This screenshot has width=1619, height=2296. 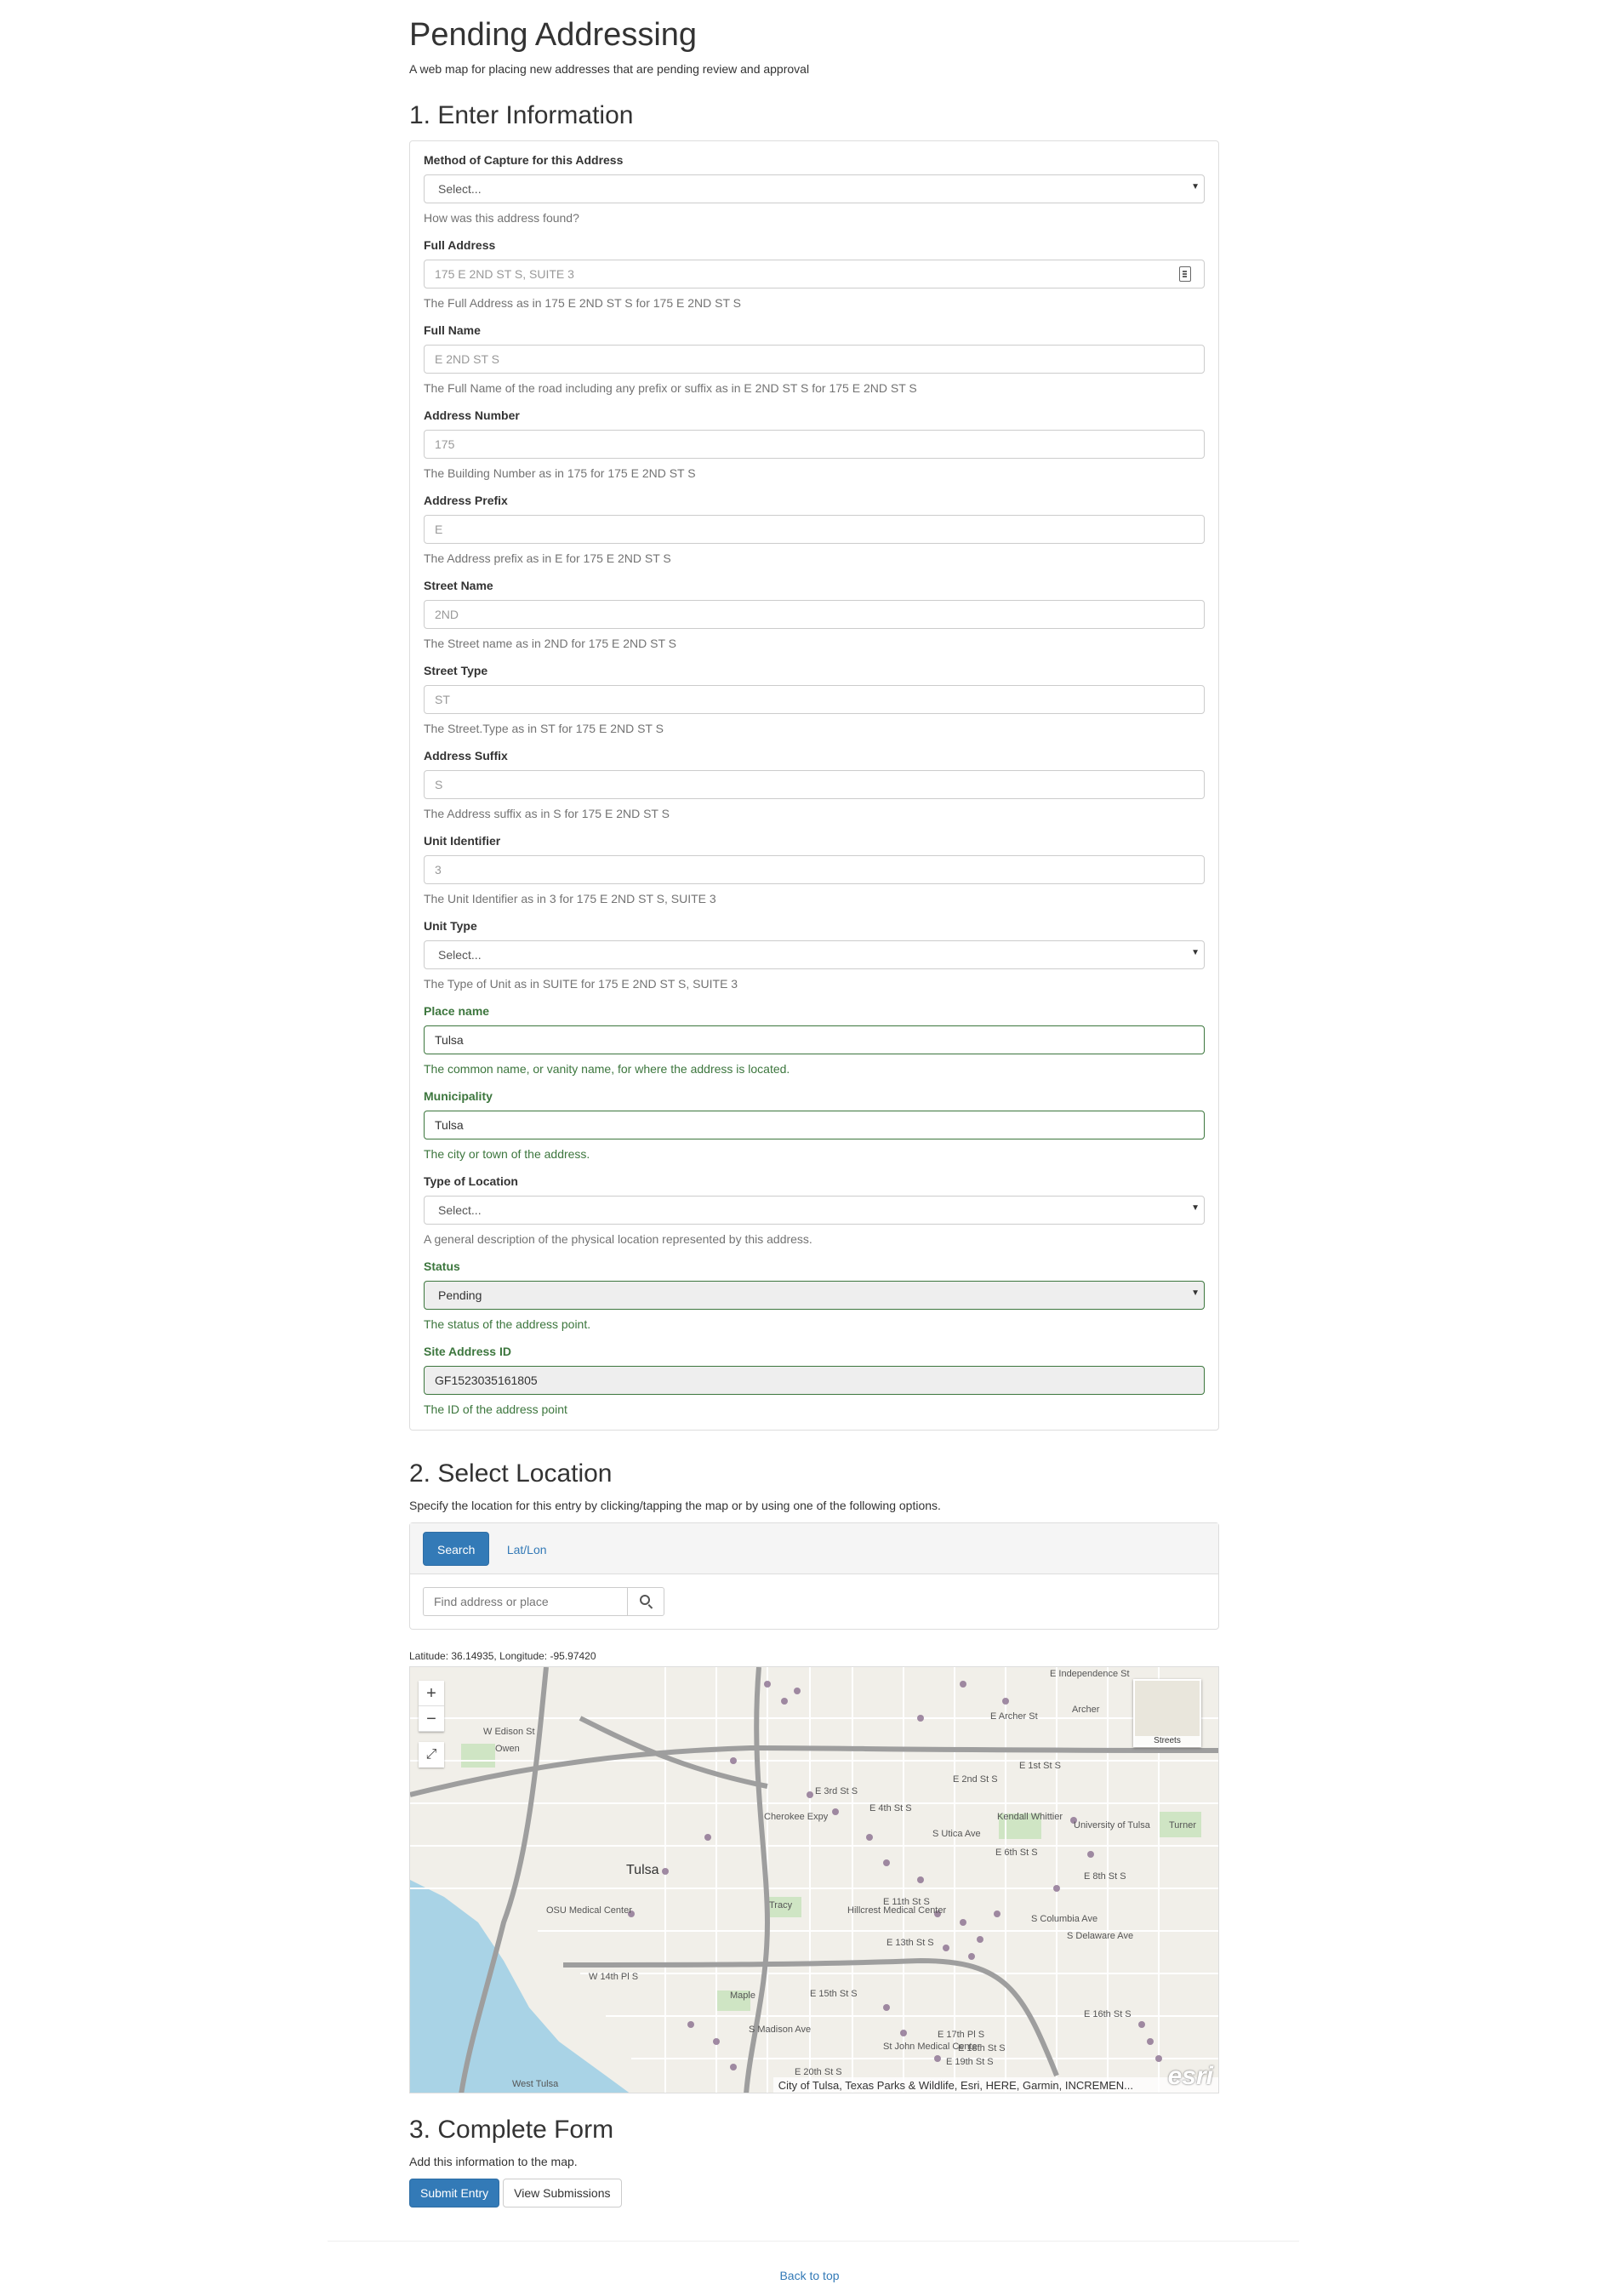 What do you see at coordinates (509, 1732) in the screenshot?
I see `map-label: W Edison St` at bounding box center [509, 1732].